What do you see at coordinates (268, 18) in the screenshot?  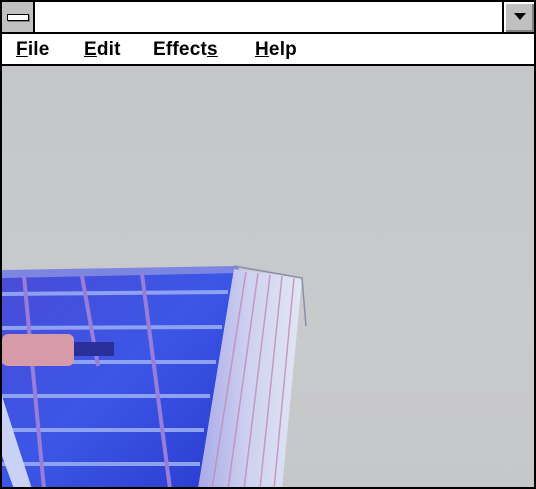 I see `title-bar` at bounding box center [268, 18].